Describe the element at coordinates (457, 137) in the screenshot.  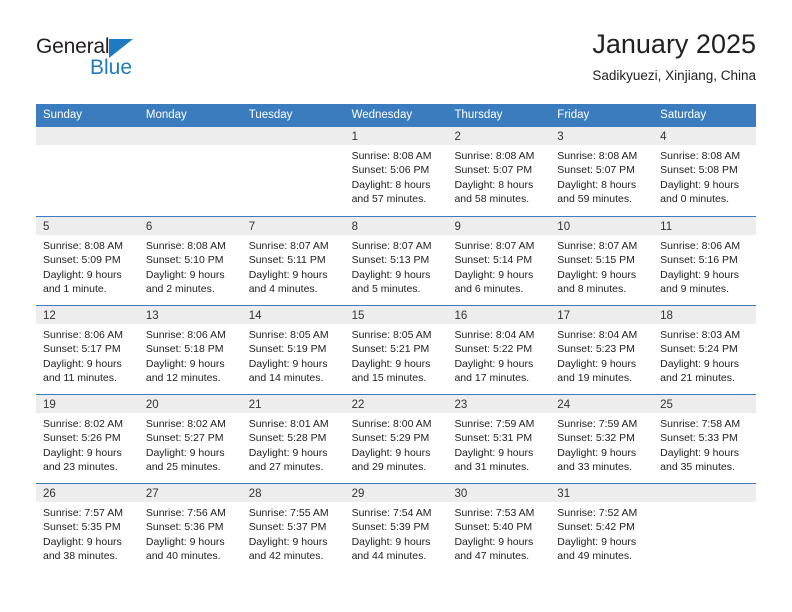
I see `day-number: 2` at that location.